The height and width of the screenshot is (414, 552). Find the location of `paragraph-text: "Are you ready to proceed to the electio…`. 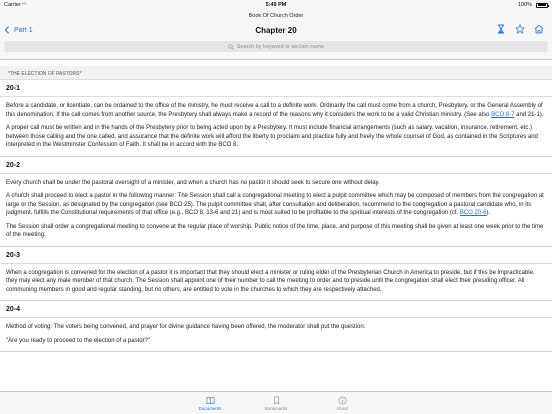

paragraph-text: "Are you ready to proceed to the electio… is located at coordinates (78, 340).